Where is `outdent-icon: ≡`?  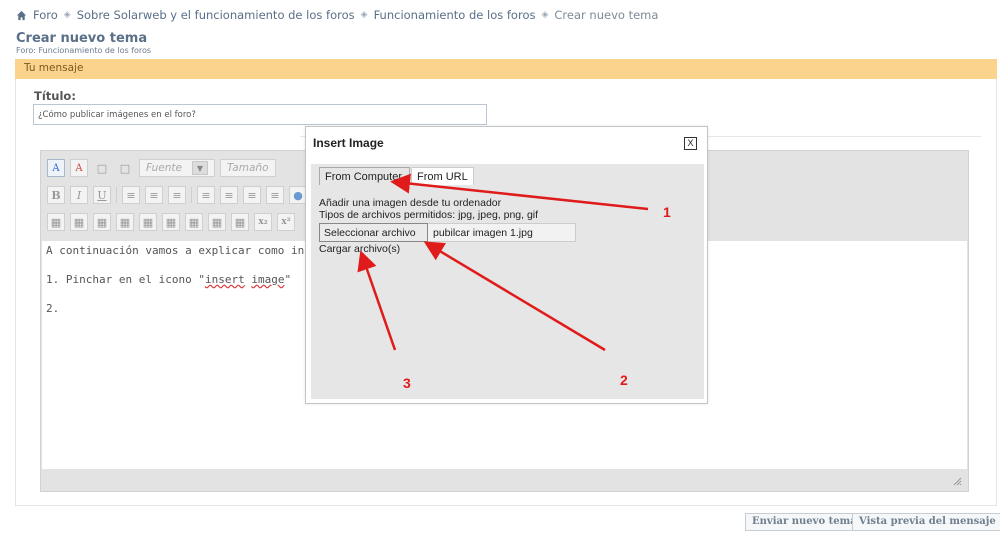 outdent-icon: ≡ is located at coordinates (252, 195).